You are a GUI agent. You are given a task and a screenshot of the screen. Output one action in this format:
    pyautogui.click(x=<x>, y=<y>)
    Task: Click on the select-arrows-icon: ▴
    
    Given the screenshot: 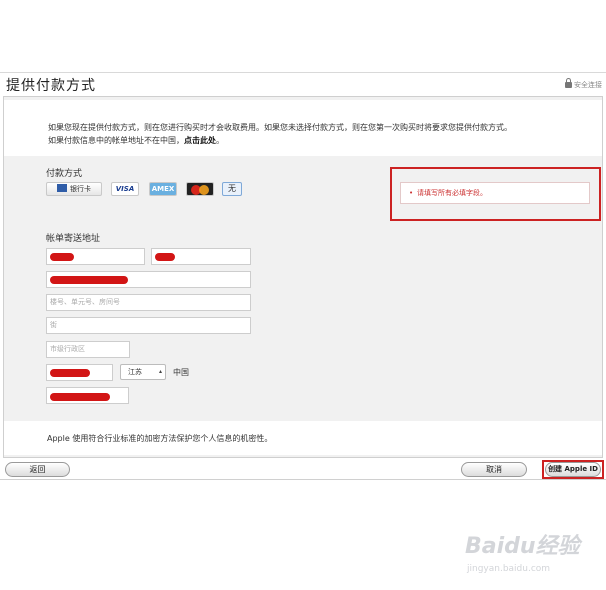 What is the action you would take?
    pyautogui.click(x=160, y=371)
    